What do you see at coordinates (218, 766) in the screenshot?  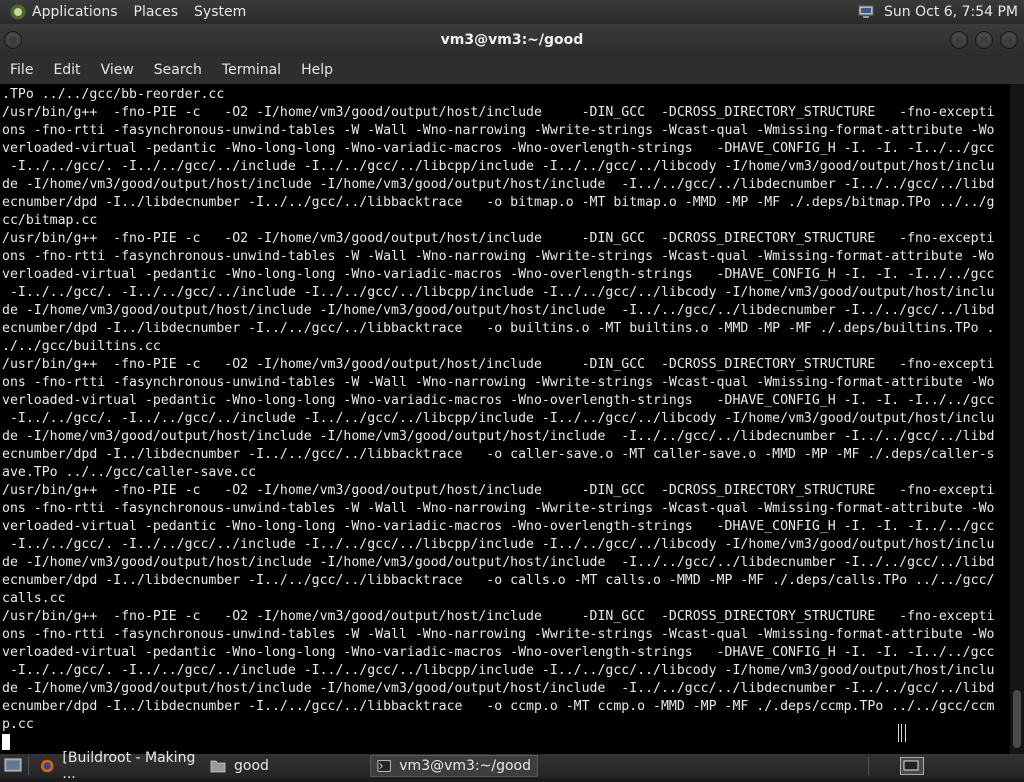 I see `folder-icon` at bounding box center [218, 766].